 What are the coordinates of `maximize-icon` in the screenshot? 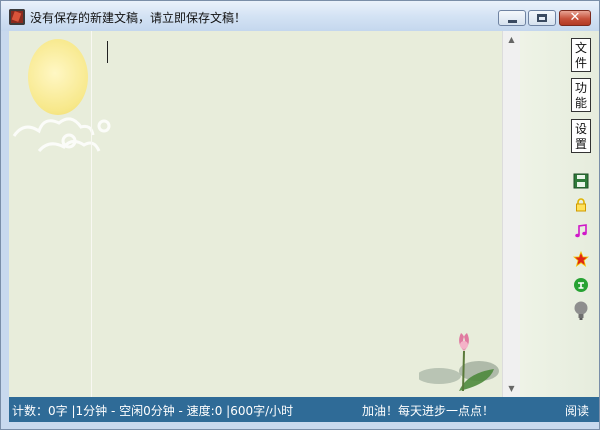 It's located at (542, 18).